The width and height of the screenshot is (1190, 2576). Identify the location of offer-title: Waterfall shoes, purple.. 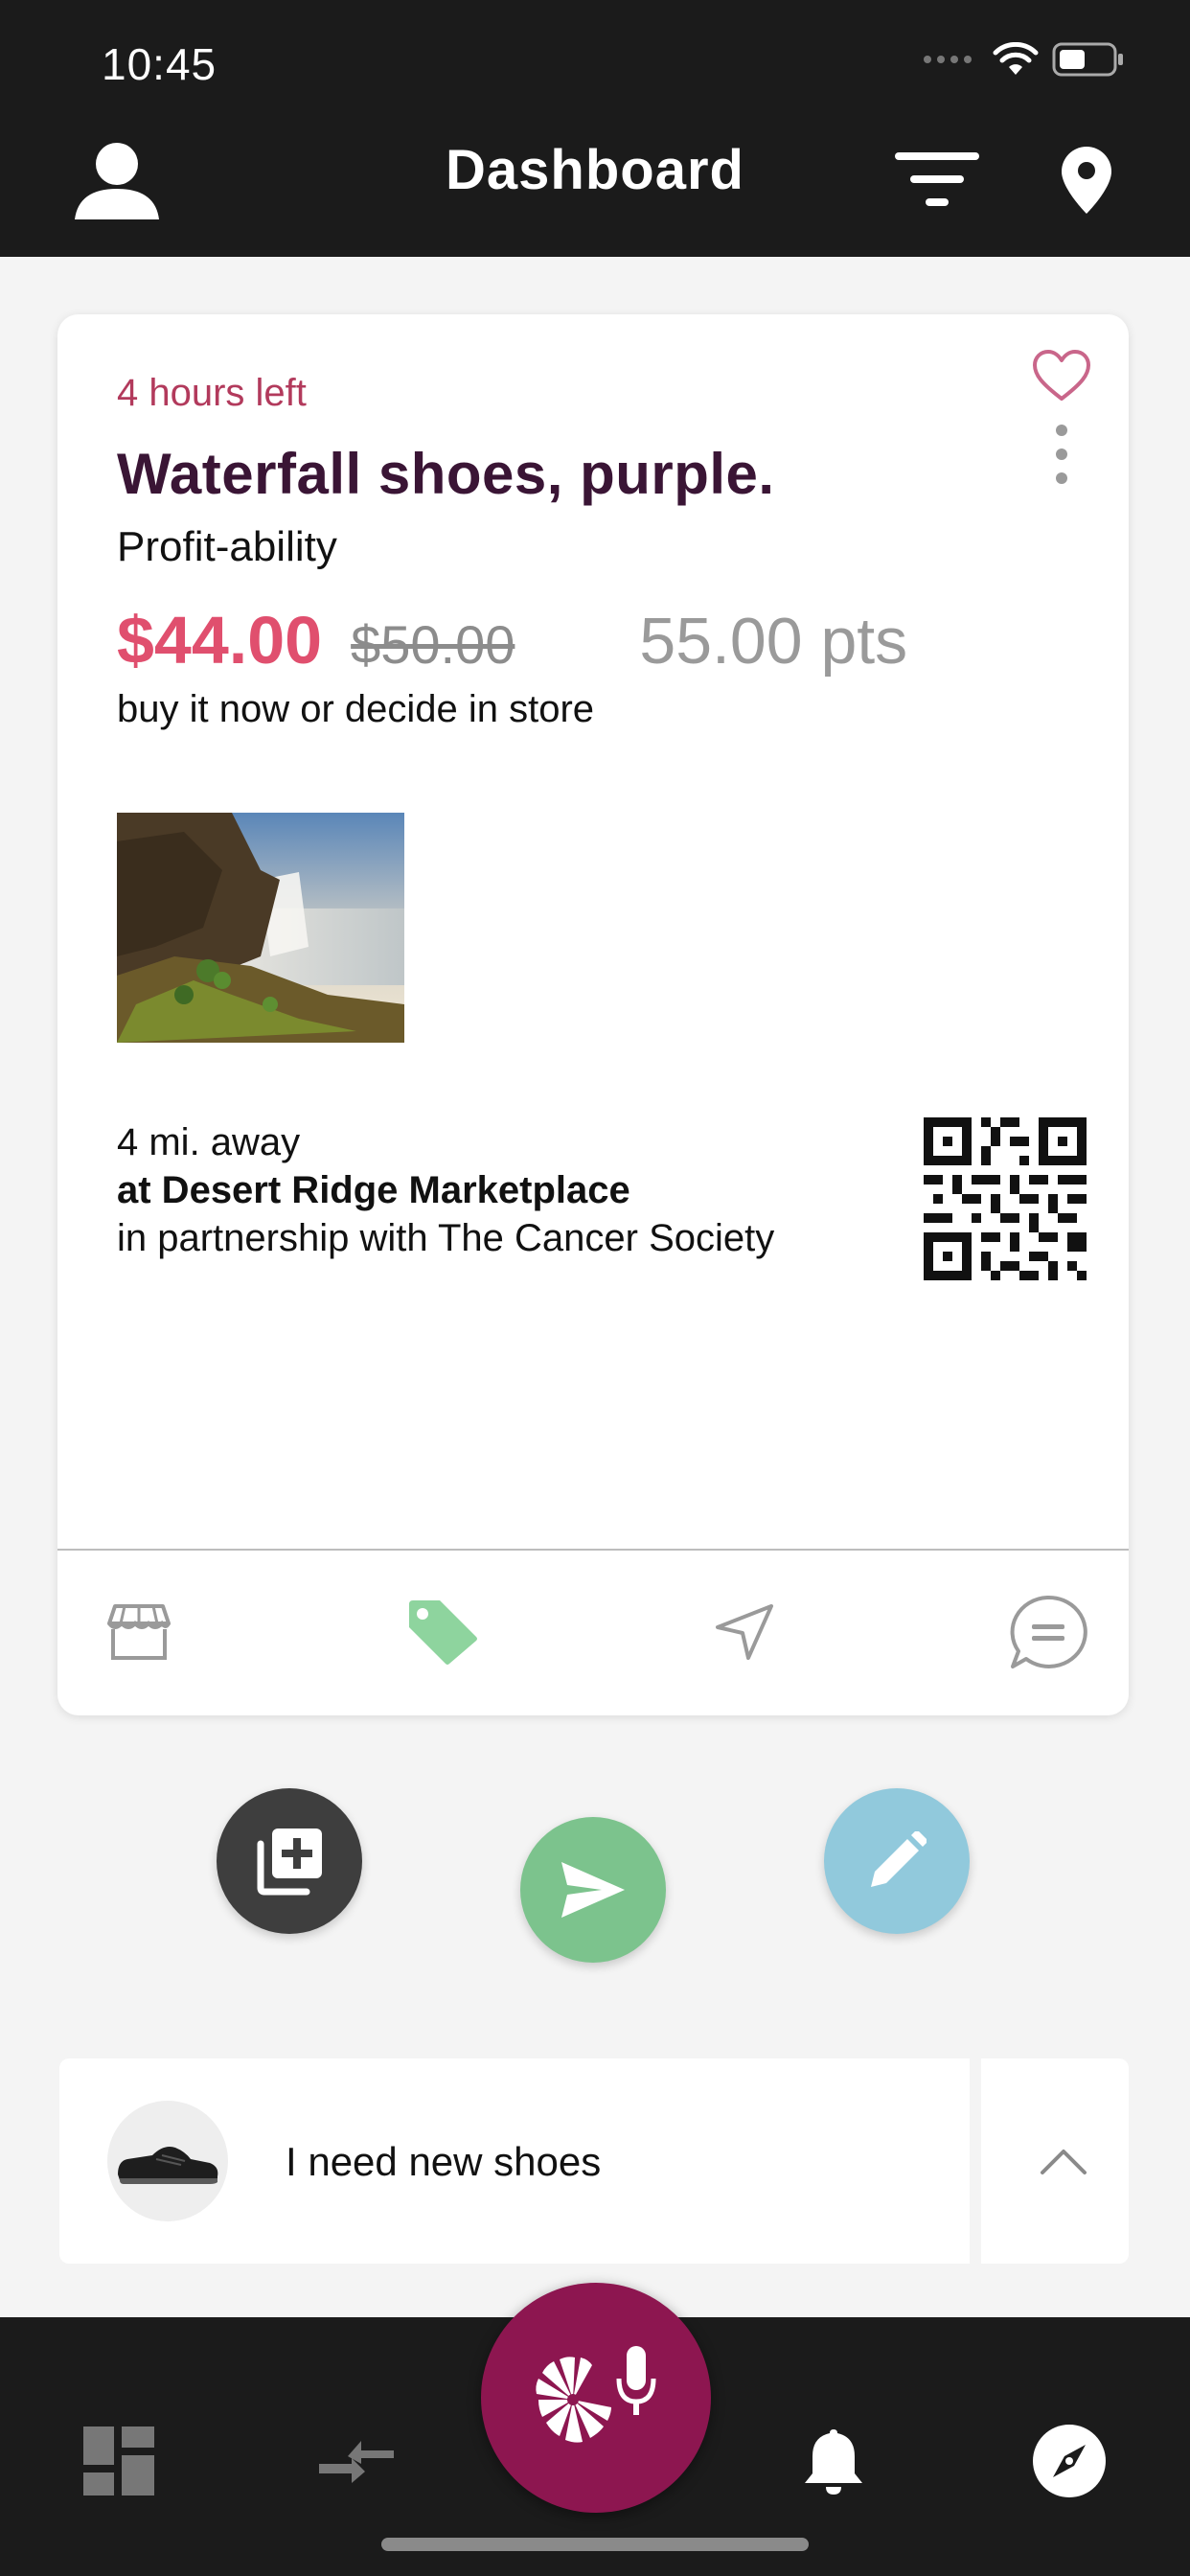
(446, 474).